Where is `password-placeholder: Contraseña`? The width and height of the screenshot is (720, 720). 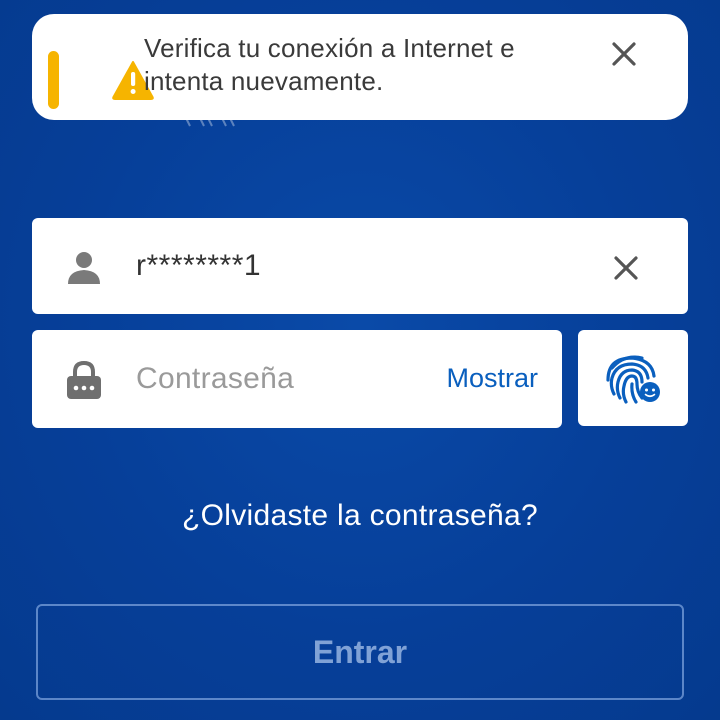 password-placeholder: Contraseña is located at coordinates (215, 379).